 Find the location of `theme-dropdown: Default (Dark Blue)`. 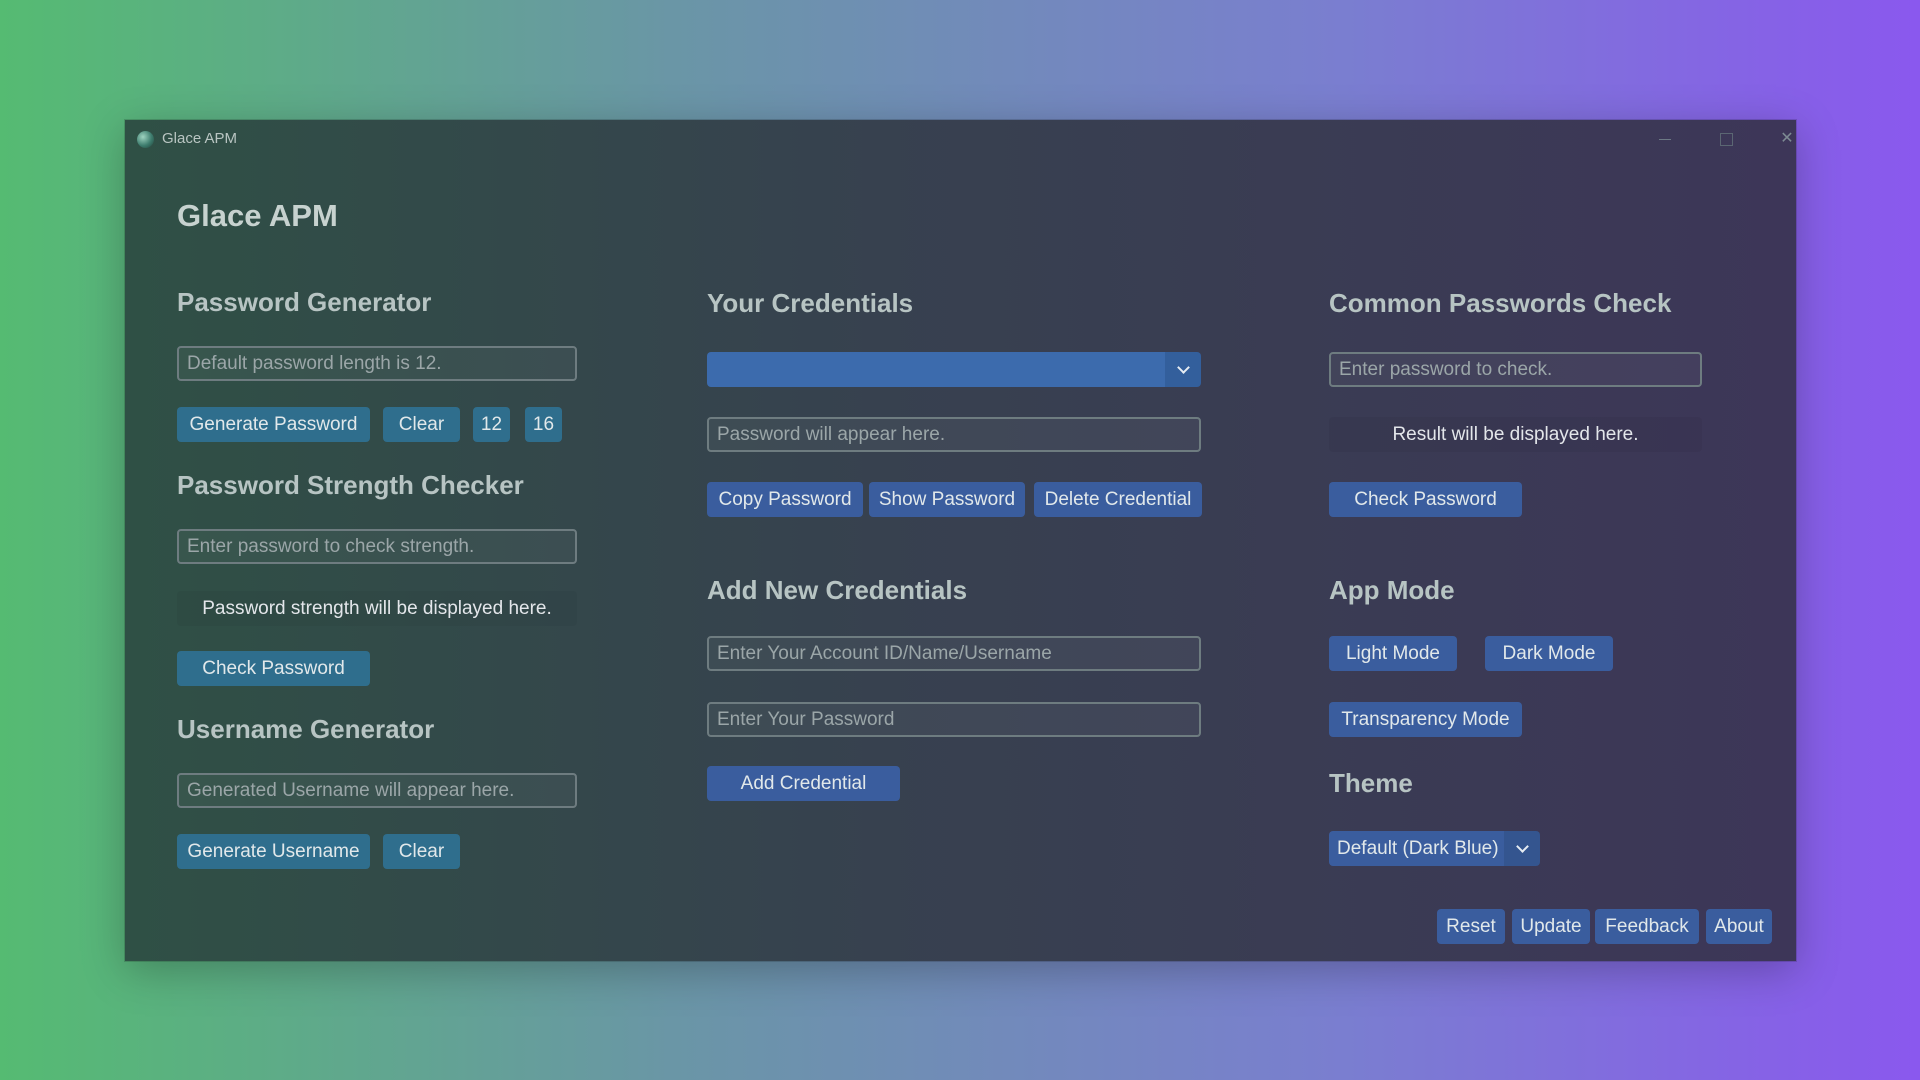

theme-dropdown: Default (Dark Blue) is located at coordinates (1434, 848).